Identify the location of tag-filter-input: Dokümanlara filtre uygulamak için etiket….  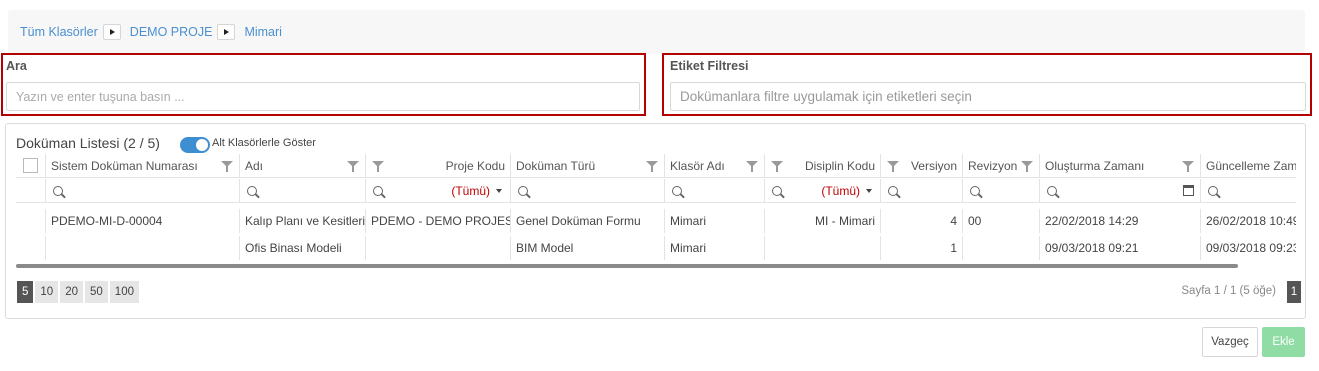
(988, 96).